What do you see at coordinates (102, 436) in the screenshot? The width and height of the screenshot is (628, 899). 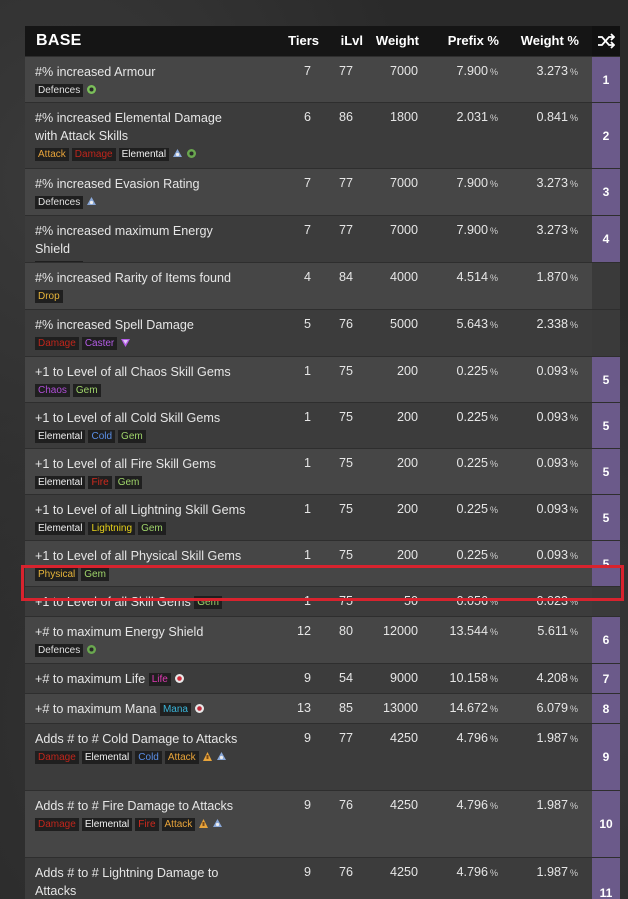 I see `tag-cold: Cold` at bounding box center [102, 436].